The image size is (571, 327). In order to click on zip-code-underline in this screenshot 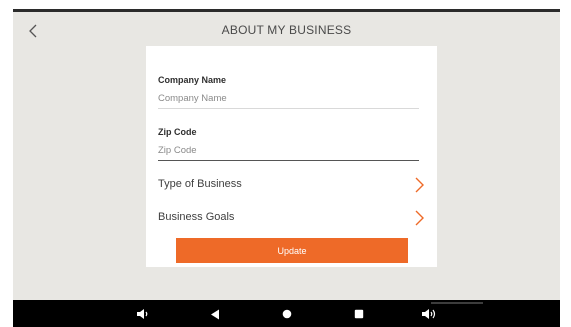, I will do `click(288, 160)`.